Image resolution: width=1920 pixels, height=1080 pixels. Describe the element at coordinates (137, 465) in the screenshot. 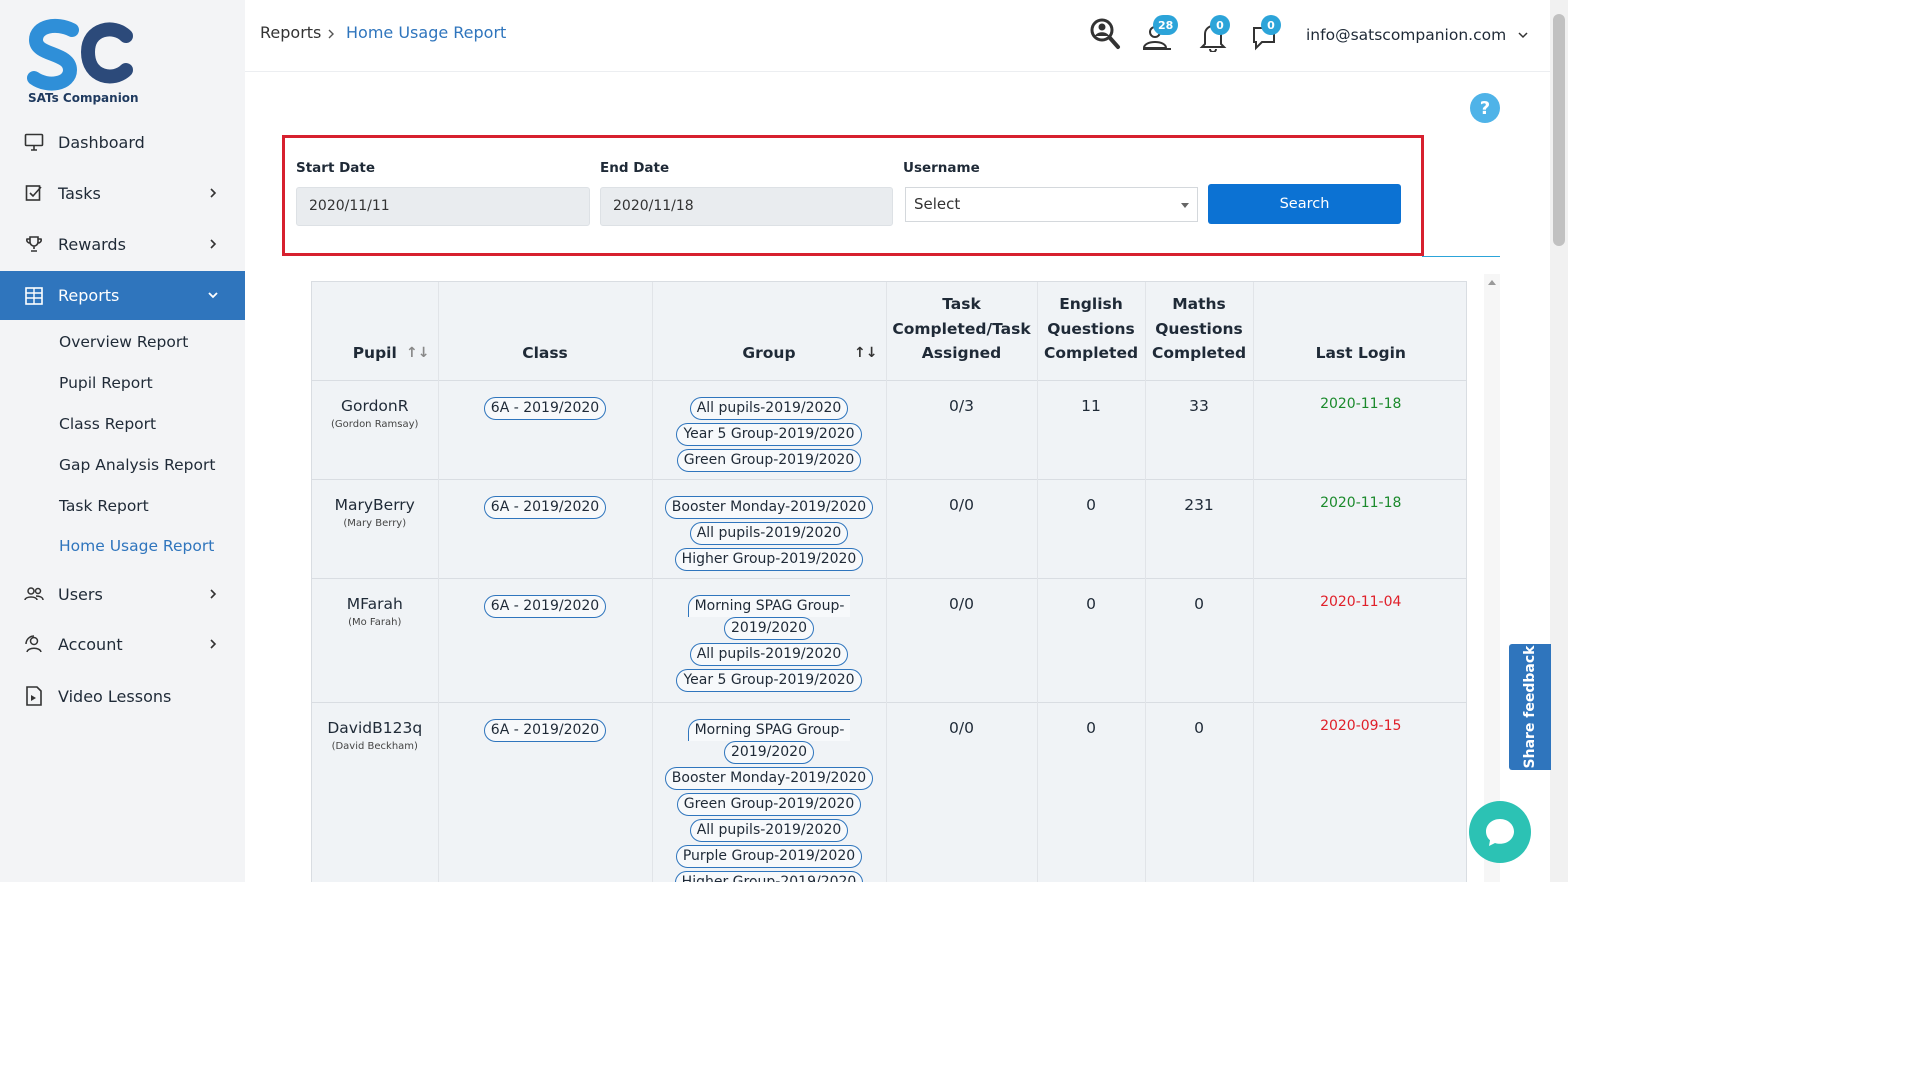

I see `sidebar-subitem-gap-analysis-report: Gap Analysis Report` at that location.